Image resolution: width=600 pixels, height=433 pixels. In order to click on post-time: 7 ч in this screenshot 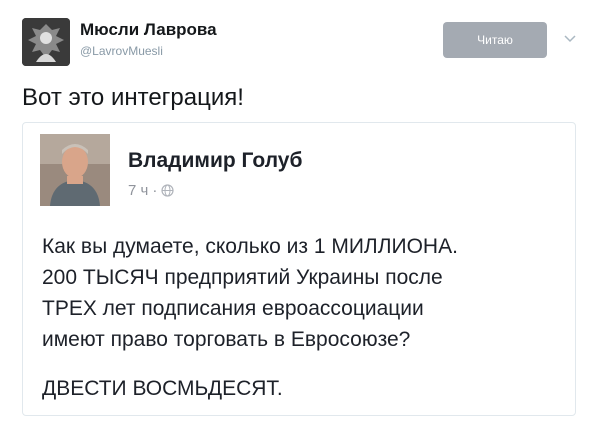, I will do `click(138, 190)`.